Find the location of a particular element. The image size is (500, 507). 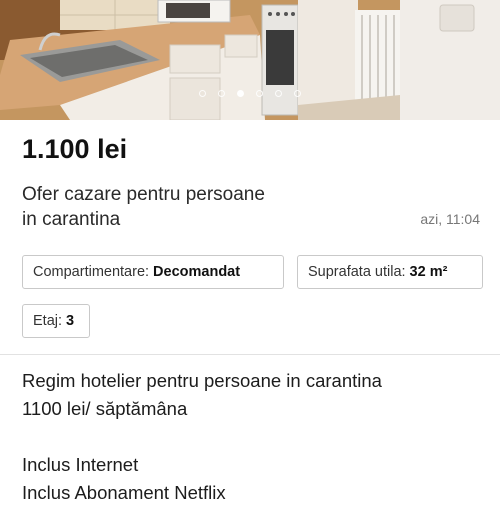

listing-title-line: in carantina is located at coordinates (71, 219).